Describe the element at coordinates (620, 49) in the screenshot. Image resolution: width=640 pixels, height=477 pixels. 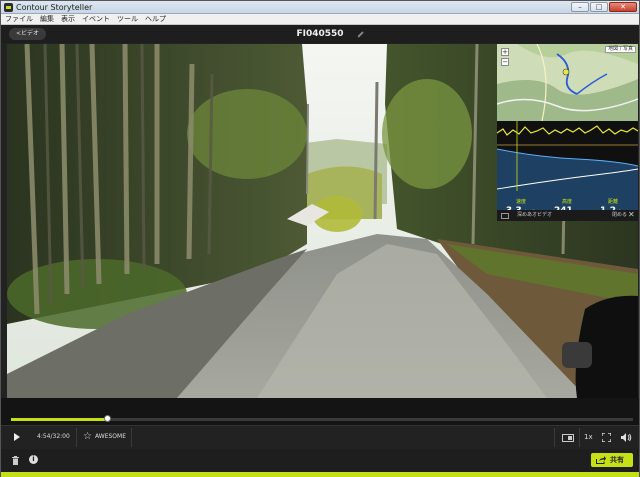
I see `map-type-selector: 地図 / 写真` at that location.